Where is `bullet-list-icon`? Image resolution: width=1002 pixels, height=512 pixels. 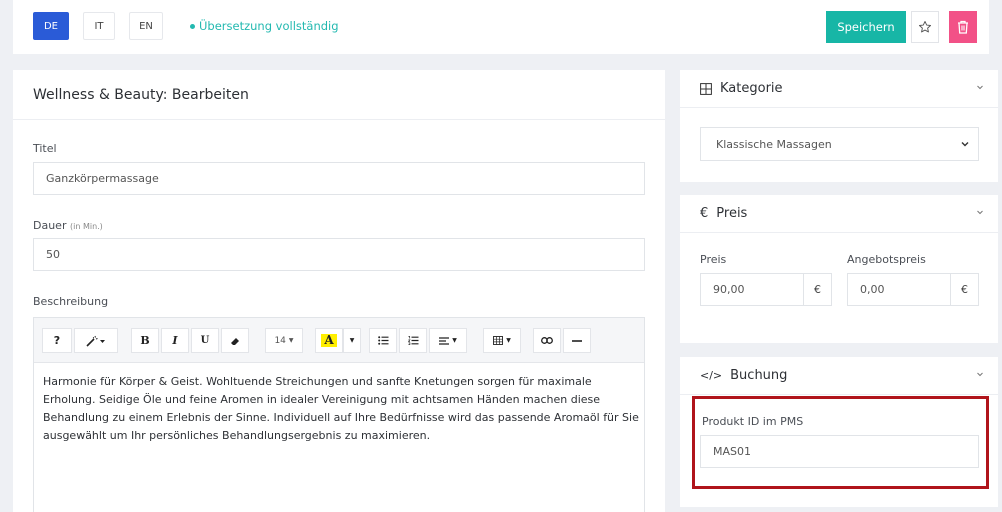
bullet-list-icon is located at coordinates (382, 340).